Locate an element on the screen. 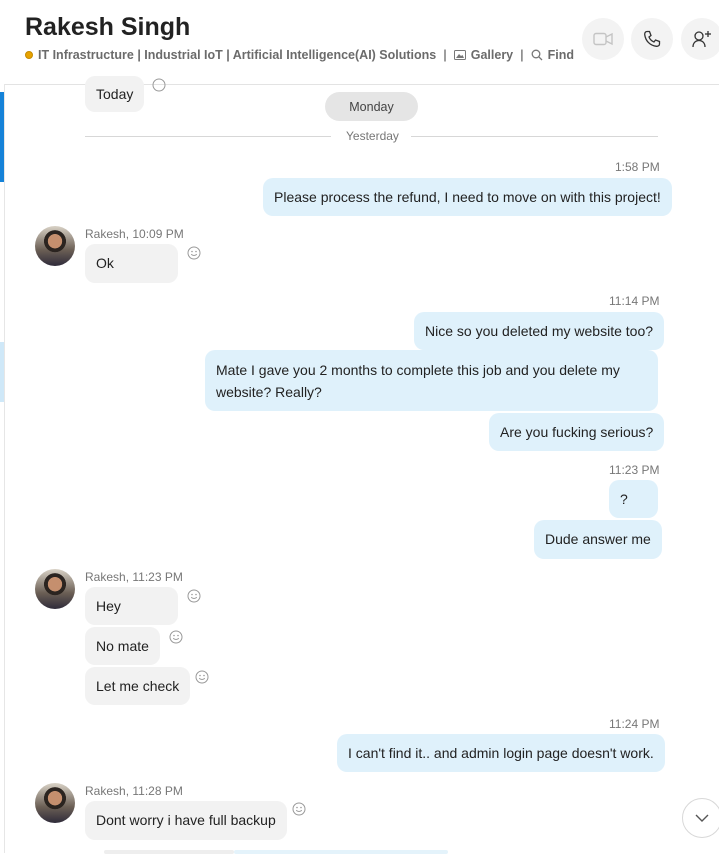 The height and width of the screenshot is (854, 719). message-line: website? Really? is located at coordinates (269, 392).